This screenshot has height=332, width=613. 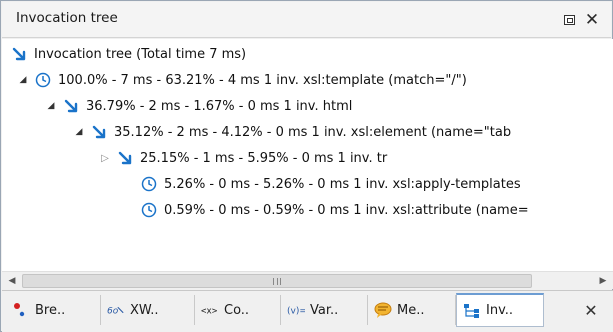 What do you see at coordinates (105, 158) in the screenshot?
I see `collapsed-toggle-icon: ▷` at bounding box center [105, 158].